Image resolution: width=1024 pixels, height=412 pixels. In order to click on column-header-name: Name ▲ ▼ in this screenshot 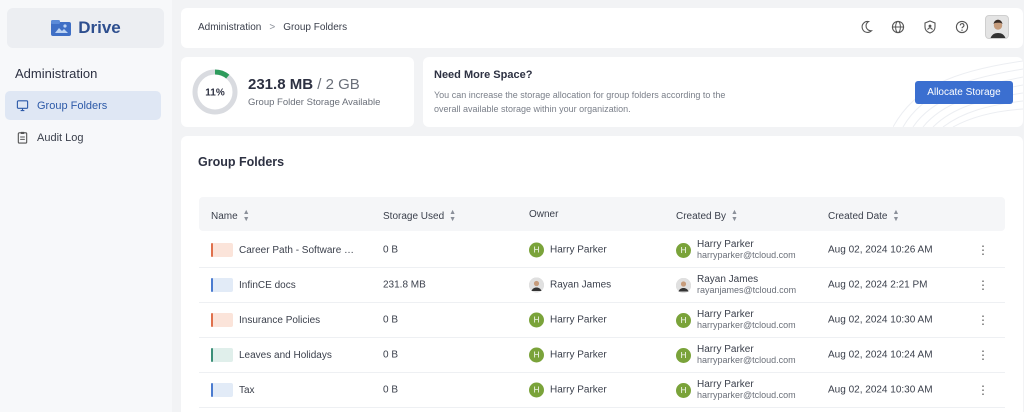, I will do `click(230, 216)`.